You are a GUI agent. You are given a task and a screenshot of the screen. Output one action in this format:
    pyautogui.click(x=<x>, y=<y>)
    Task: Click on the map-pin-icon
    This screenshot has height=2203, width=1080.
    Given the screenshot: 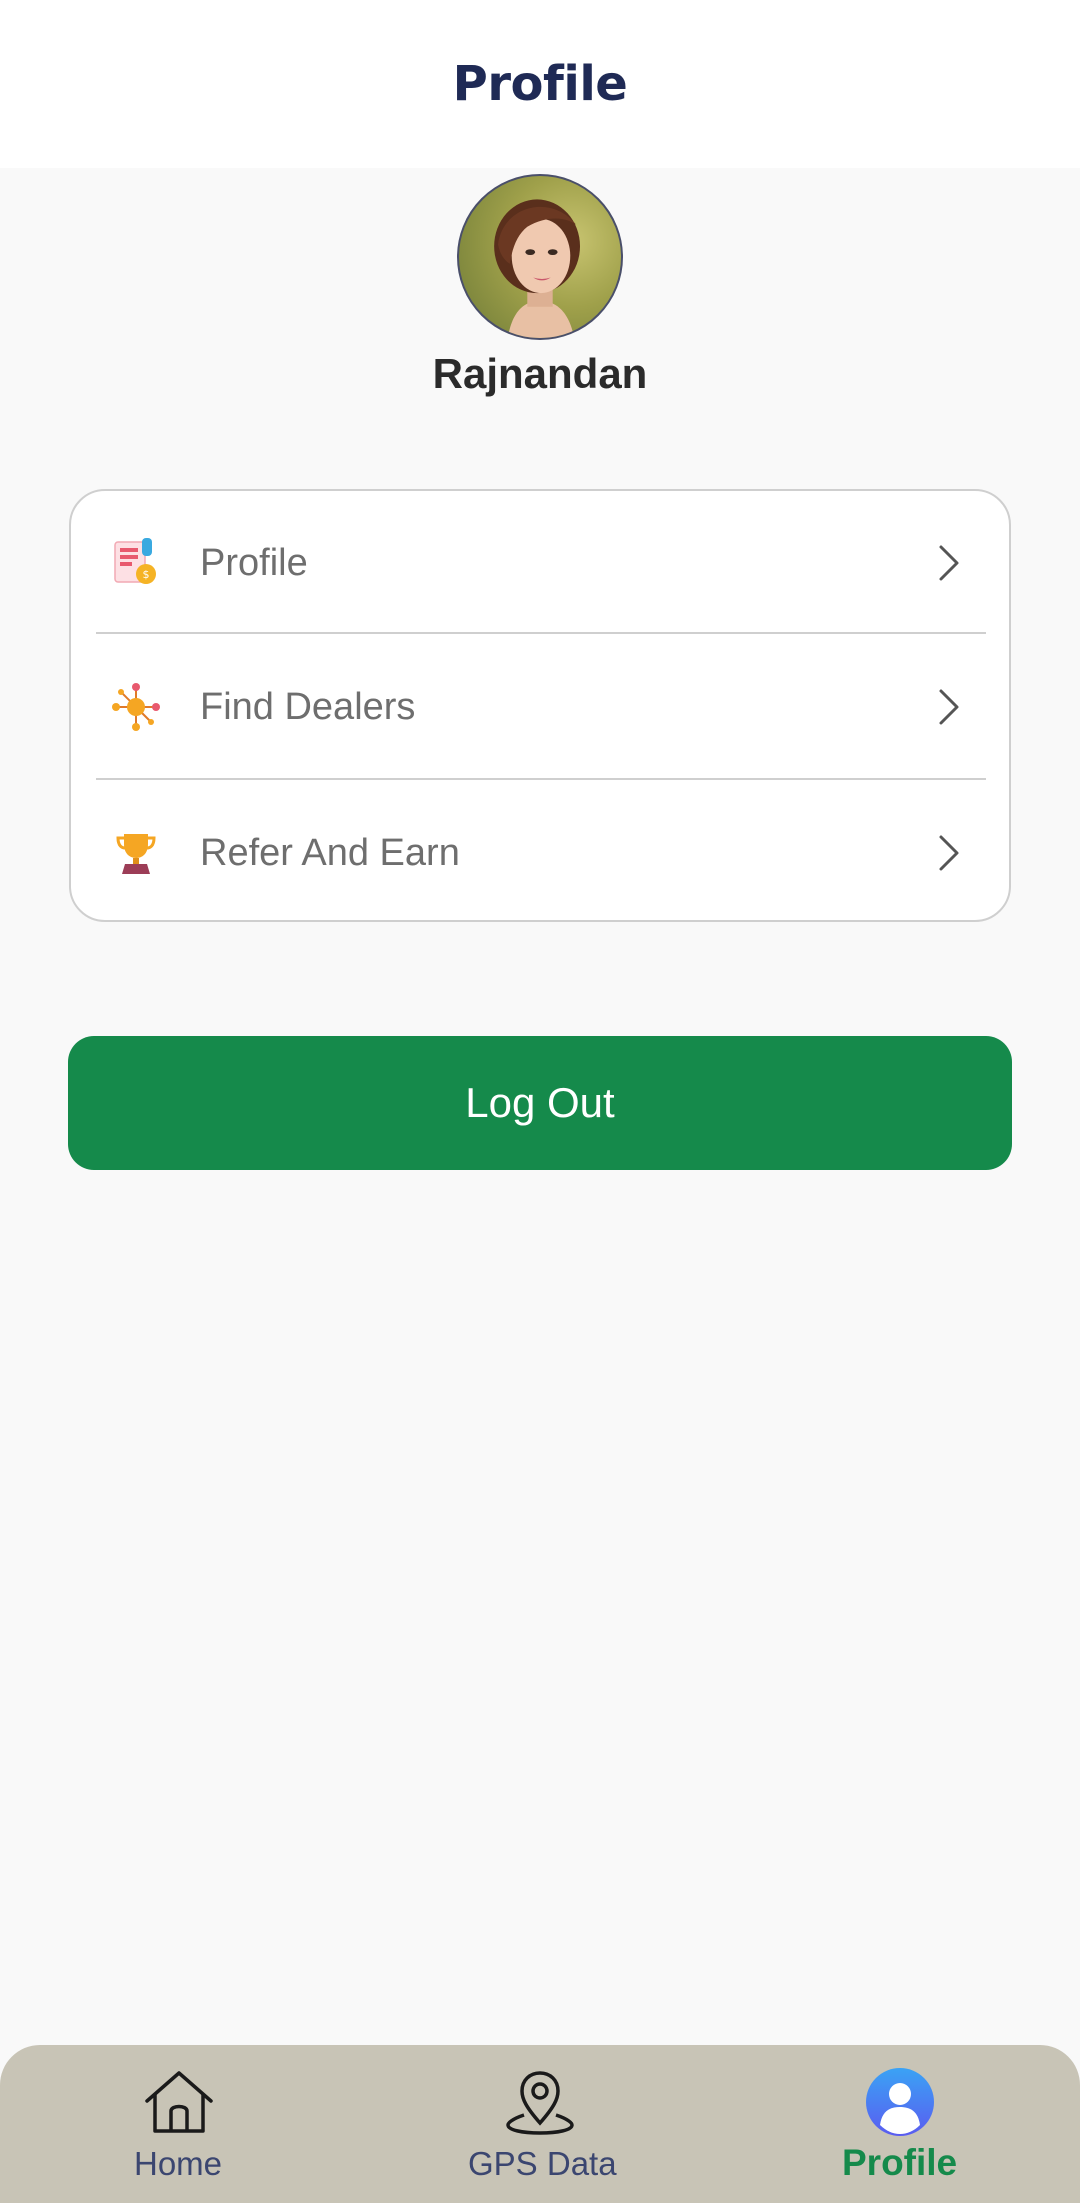 What is the action you would take?
    pyautogui.click(x=540, y=2103)
    